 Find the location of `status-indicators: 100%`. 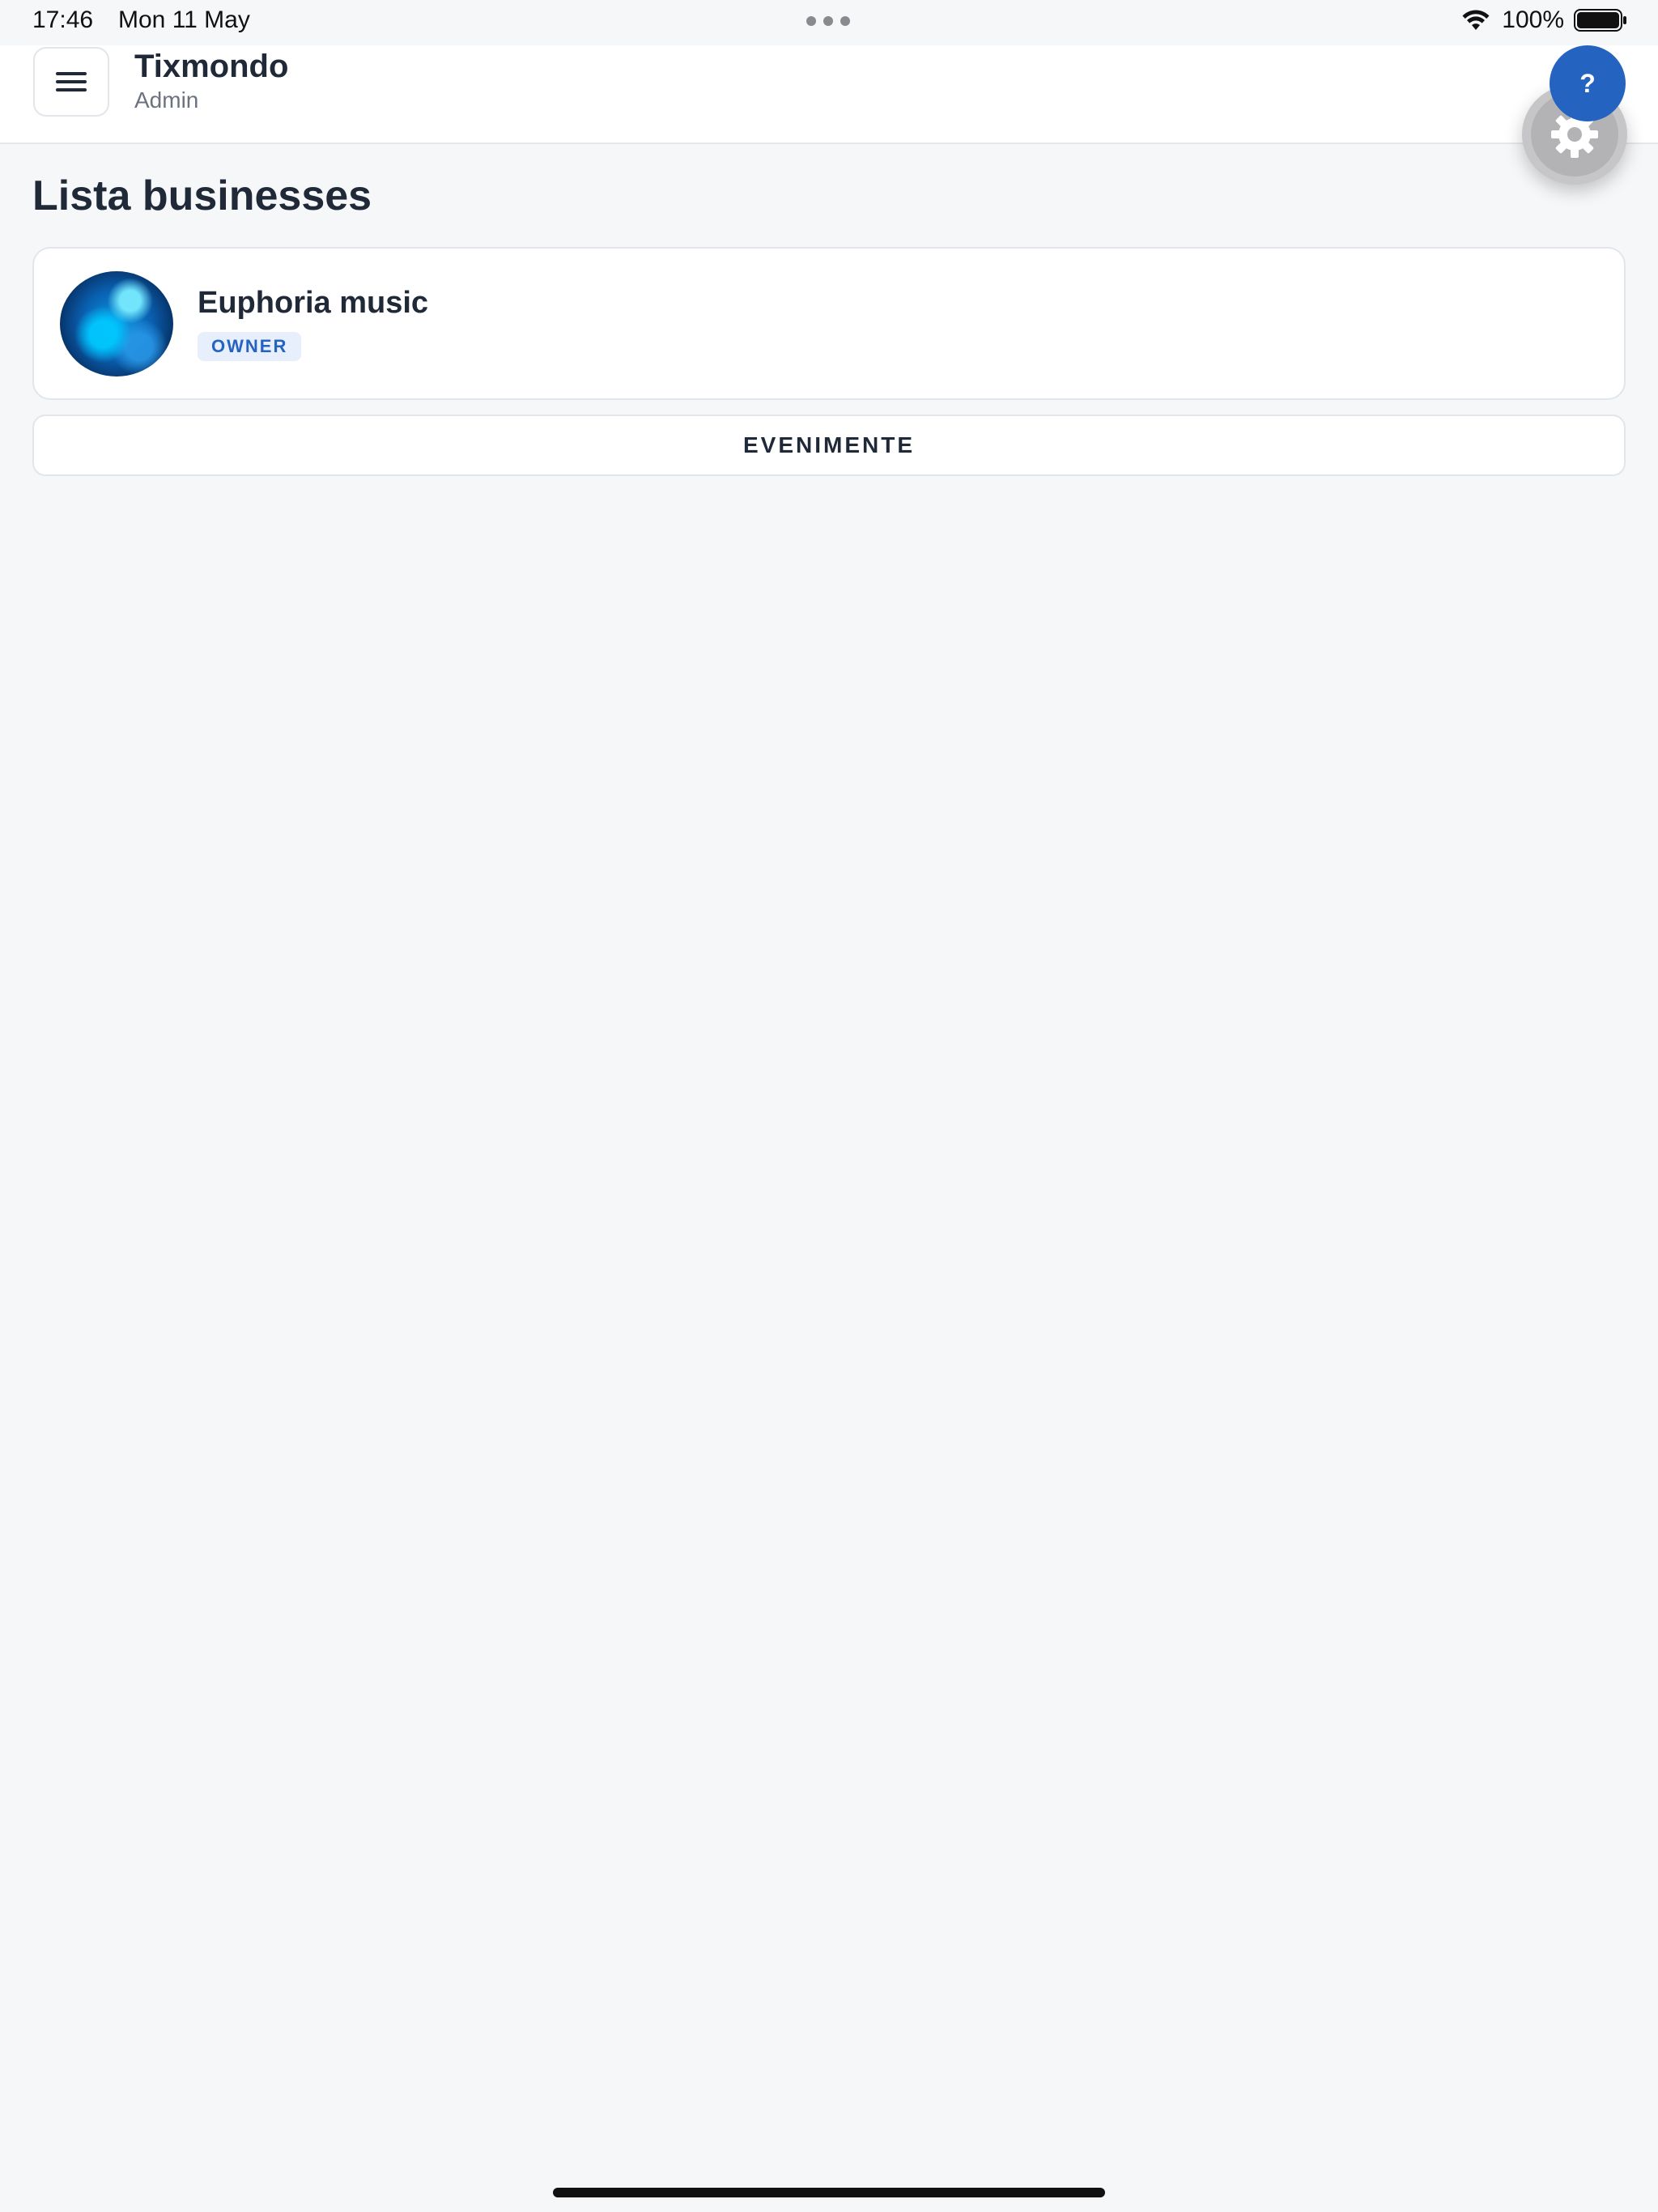

status-indicators: 100% is located at coordinates (1544, 20).